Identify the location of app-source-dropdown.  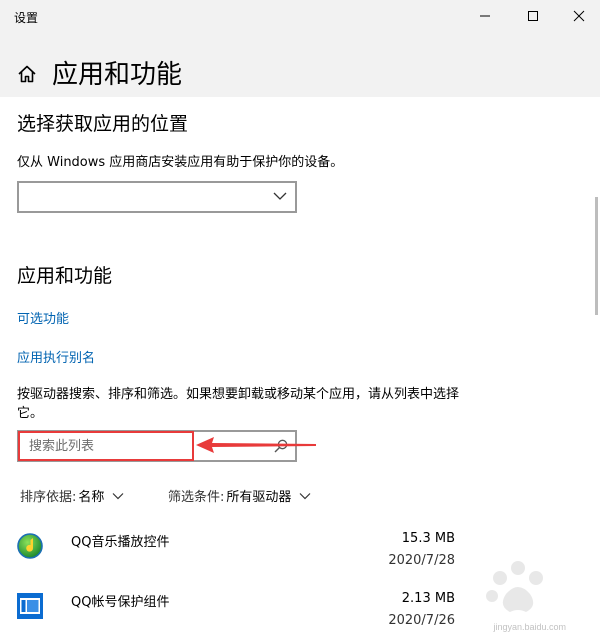
(157, 197).